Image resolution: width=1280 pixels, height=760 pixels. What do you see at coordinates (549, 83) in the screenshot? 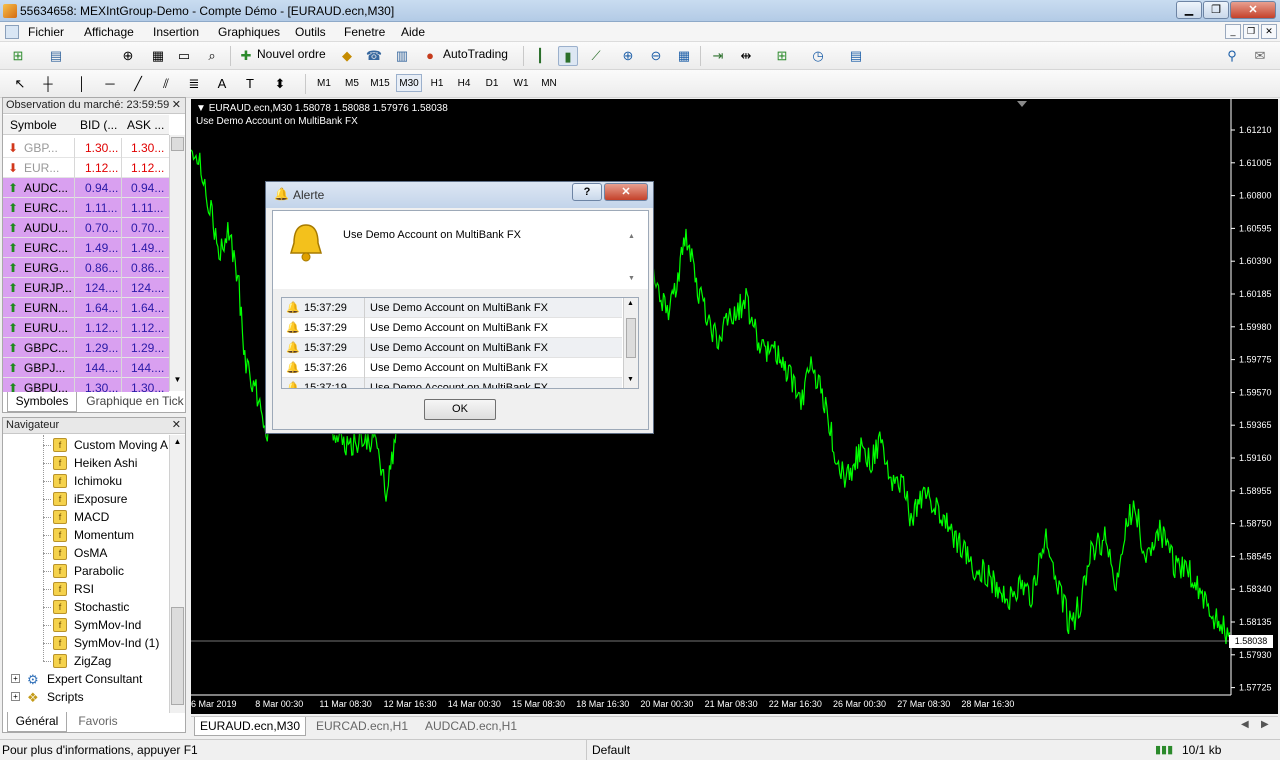
I see `timeframe-mn: MN` at bounding box center [549, 83].